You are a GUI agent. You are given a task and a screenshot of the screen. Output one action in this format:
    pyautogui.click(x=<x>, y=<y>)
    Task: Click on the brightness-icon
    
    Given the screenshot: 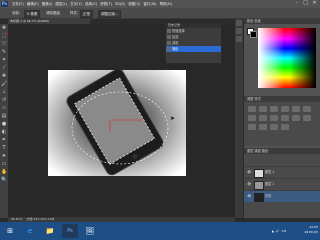 What is the action you would take?
    pyautogui.click(x=252, y=109)
    